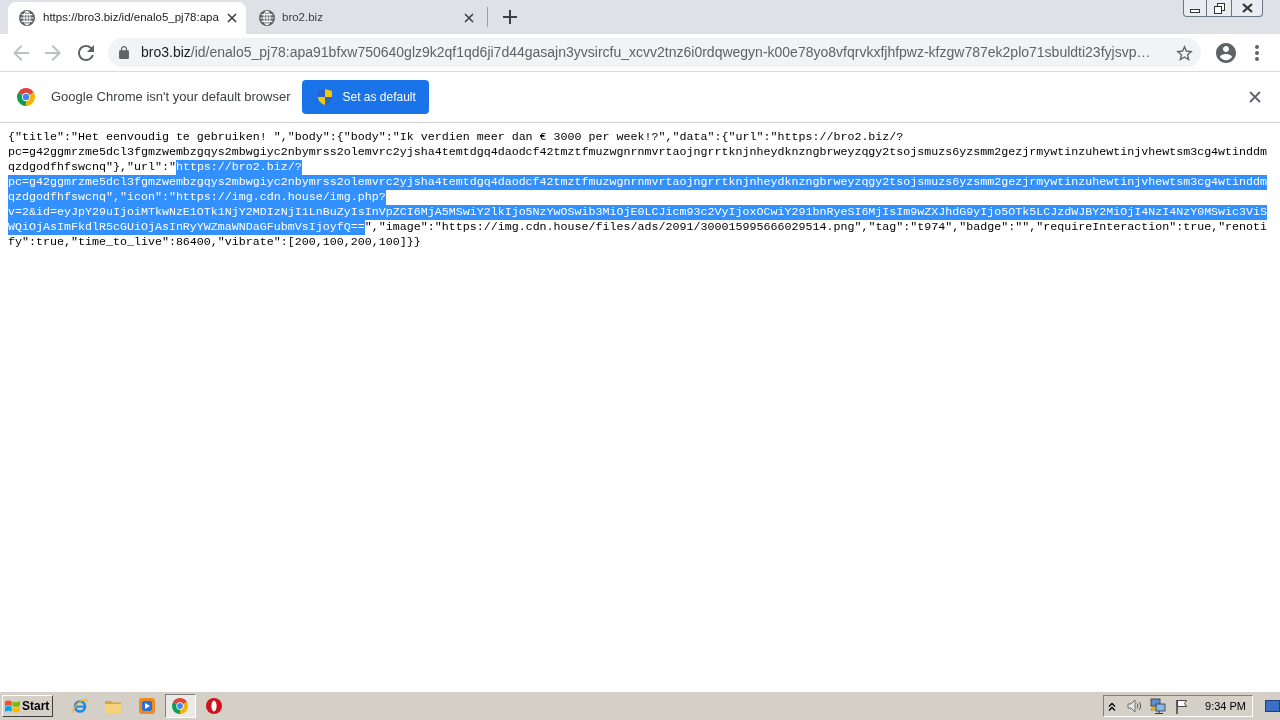 This screenshot has width=1280, height=720. Describe the element at coordinates (1257, 52) in the screenshot. I see `menu-dots-icon` at that location.